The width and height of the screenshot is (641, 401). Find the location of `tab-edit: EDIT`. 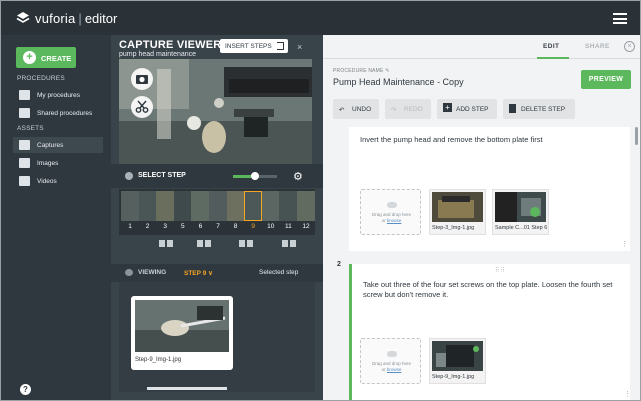

tab-edit: EDIT is located at coordinates (551, 46).